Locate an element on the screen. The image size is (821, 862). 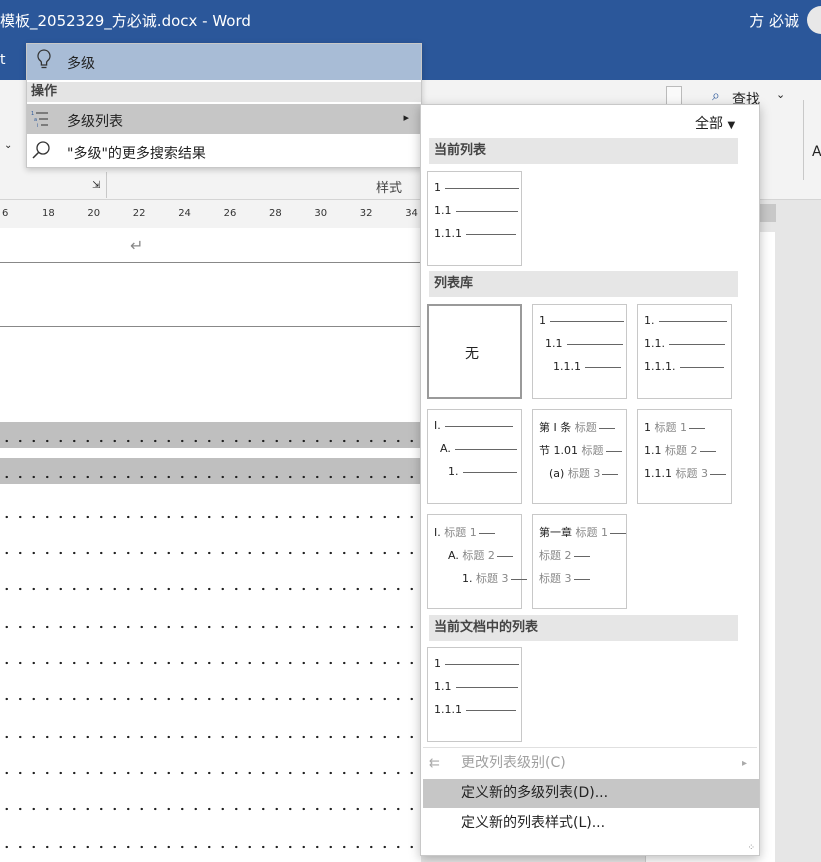
ruler-tick-label: 30 is located at coordinates (321, 213).